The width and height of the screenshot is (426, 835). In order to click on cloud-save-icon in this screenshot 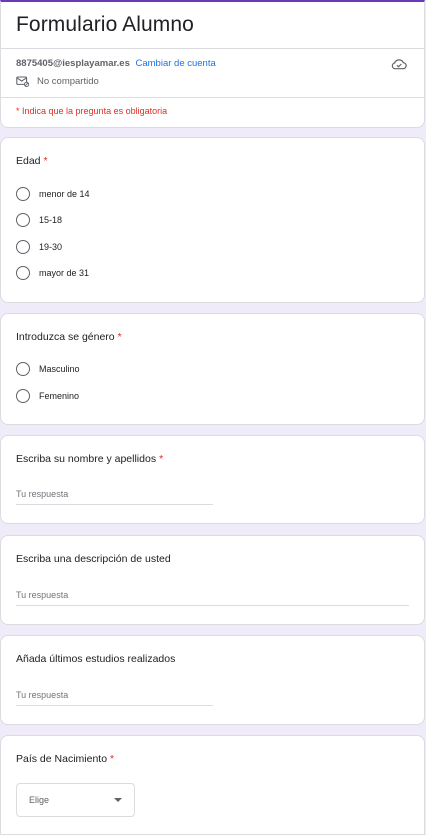, I will do `click(399, 64)`.